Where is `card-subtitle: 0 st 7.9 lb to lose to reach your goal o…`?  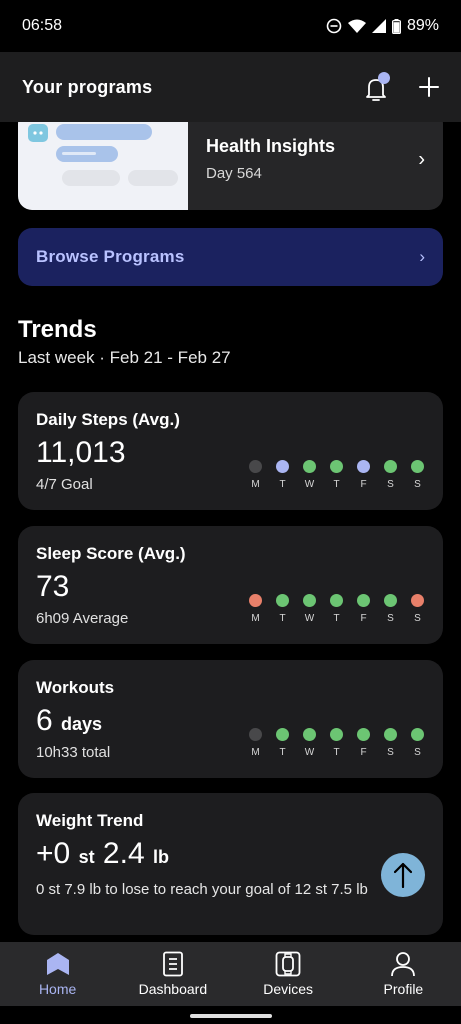
card-subtitle: 0 st 7.9 lb to lose to reach your goal o… is located at coordinates (202, 889).